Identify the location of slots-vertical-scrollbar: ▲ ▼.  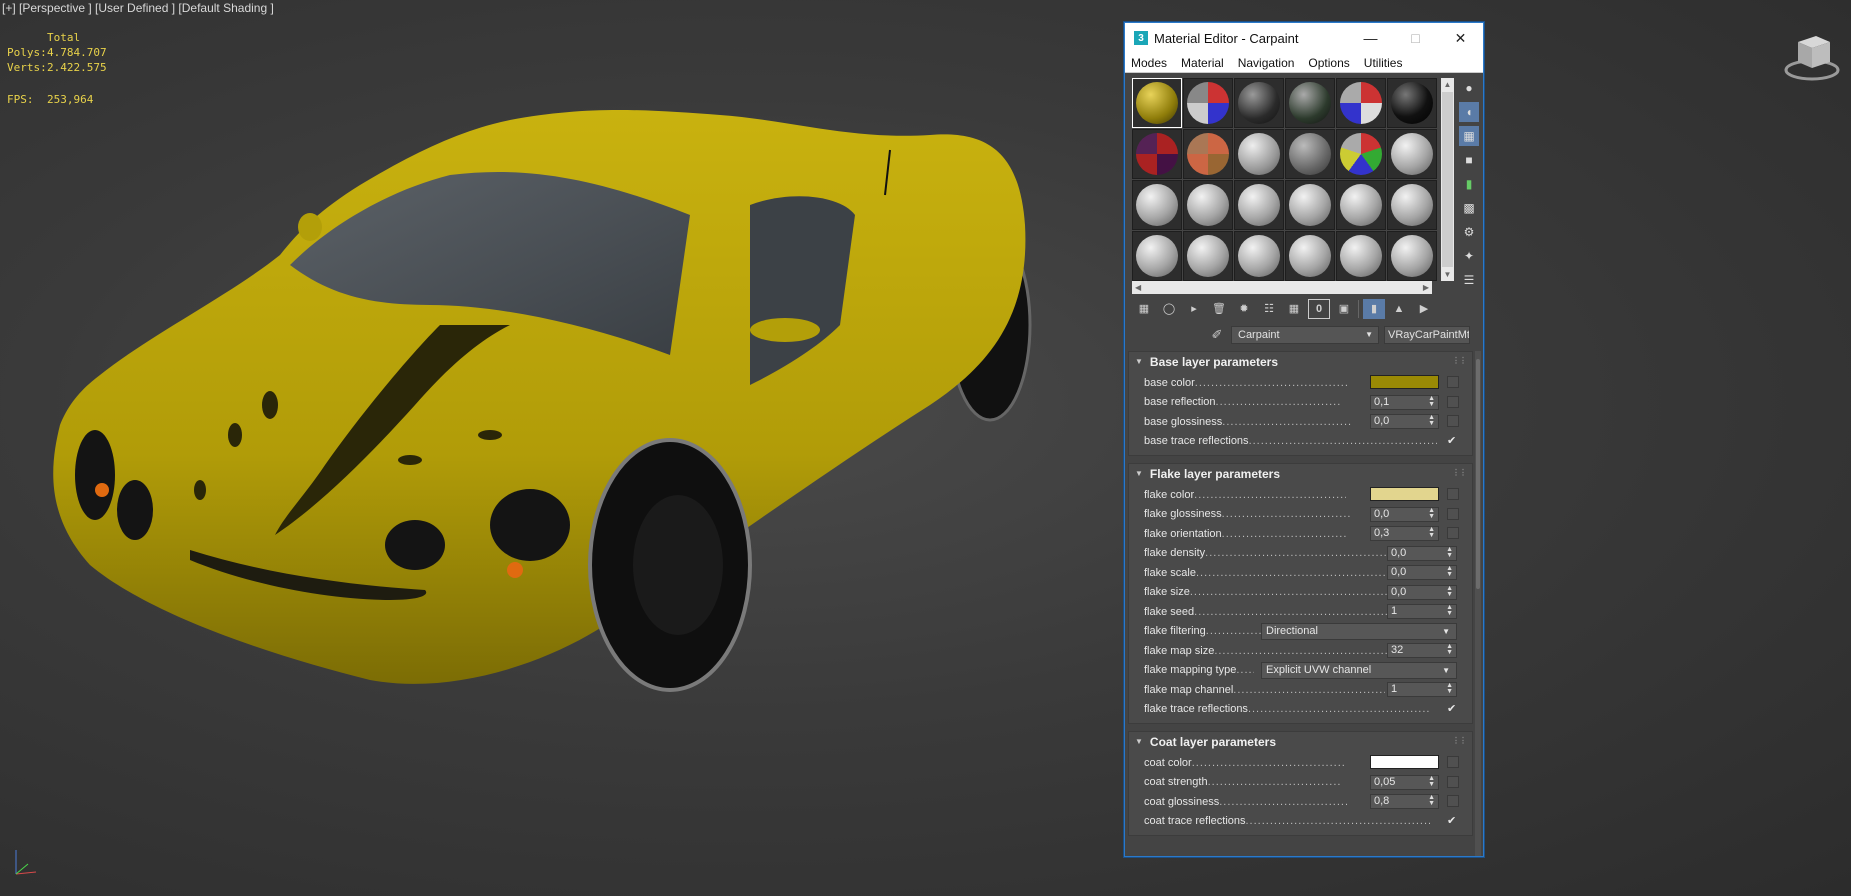
(1447, 179).